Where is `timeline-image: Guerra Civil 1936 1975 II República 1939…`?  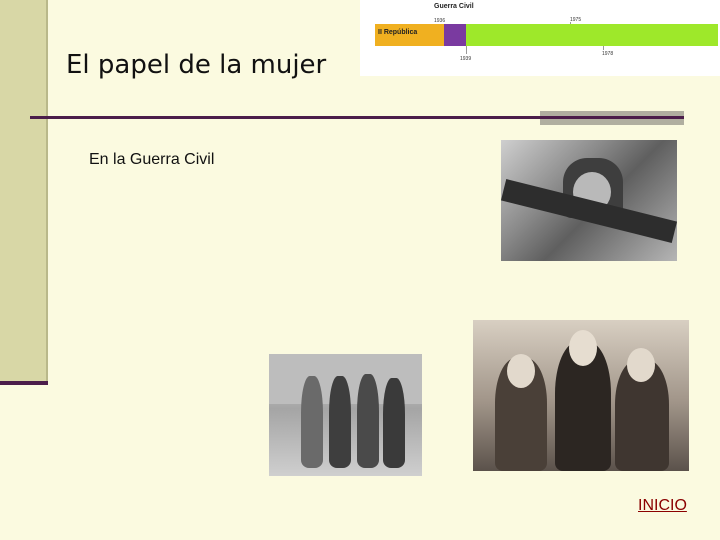
timeline-image: Guerra Civil 1936 1975 II República 1939… is located at coordinates (540, 38).